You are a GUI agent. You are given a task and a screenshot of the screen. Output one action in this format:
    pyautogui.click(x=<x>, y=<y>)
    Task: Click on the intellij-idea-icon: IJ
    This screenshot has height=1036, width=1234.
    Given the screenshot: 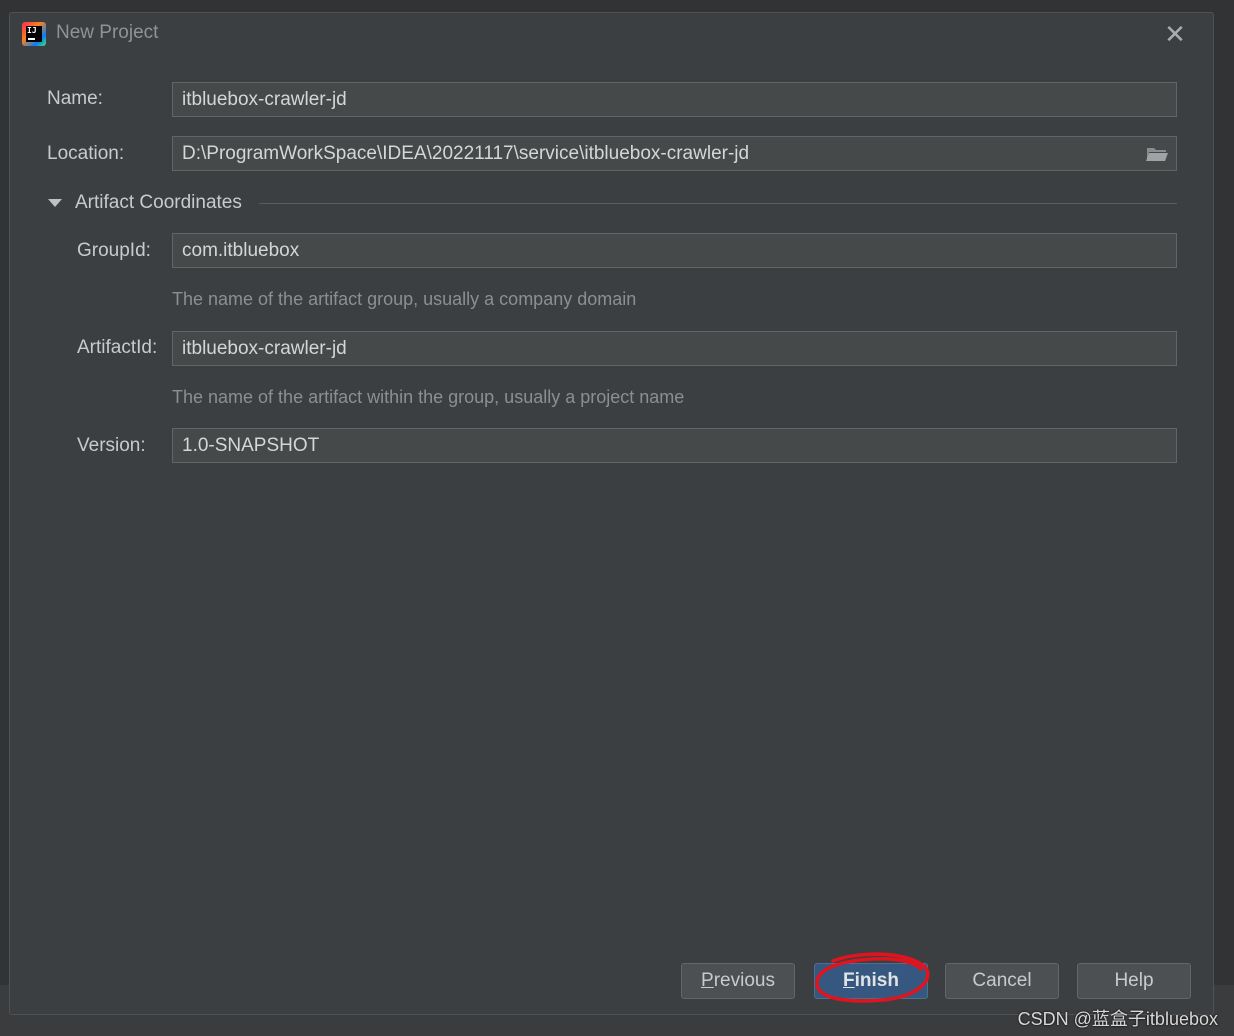 What is the action you would take?
    pyautogui.click(x=34, y=34)
    